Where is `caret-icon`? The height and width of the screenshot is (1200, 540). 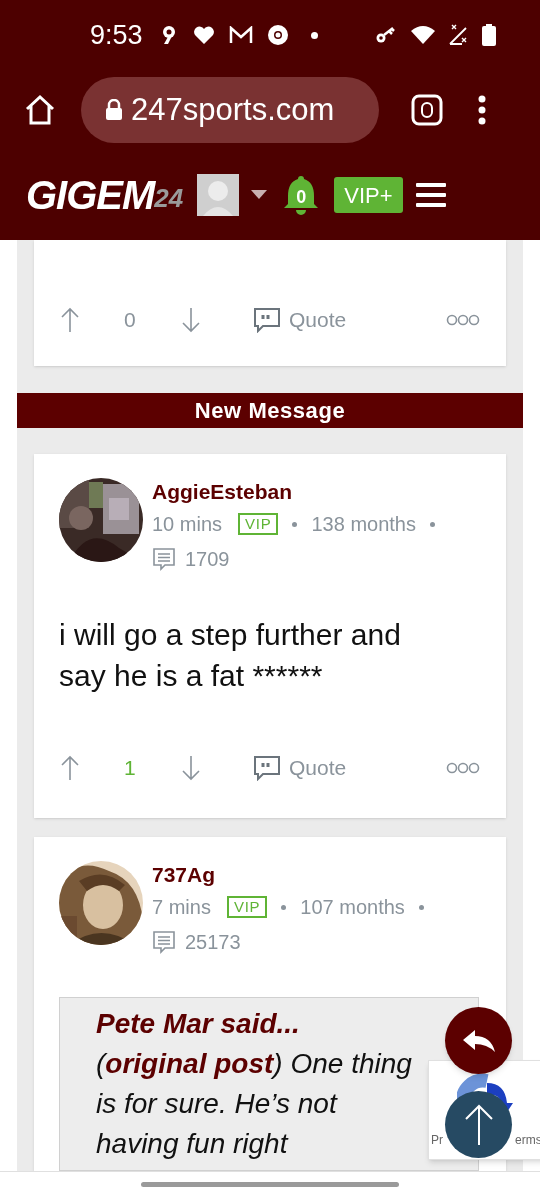
caret-icon is located at coordinates (259, 195).